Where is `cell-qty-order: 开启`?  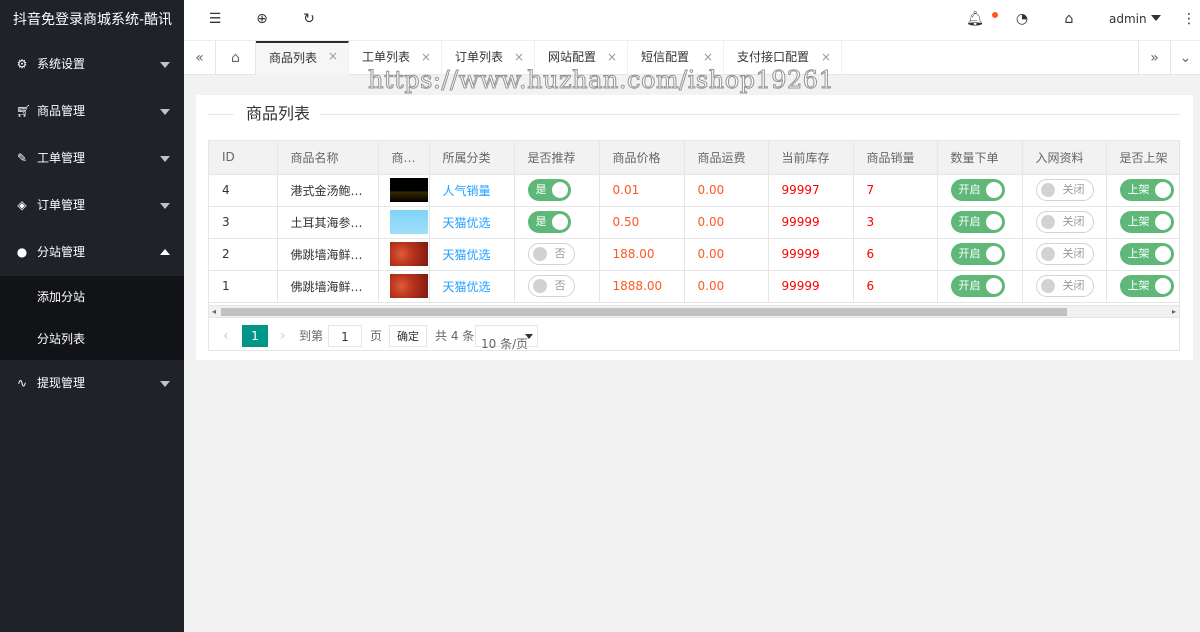
cell-qty-order: 开启 is located at coordinates (980, 190).